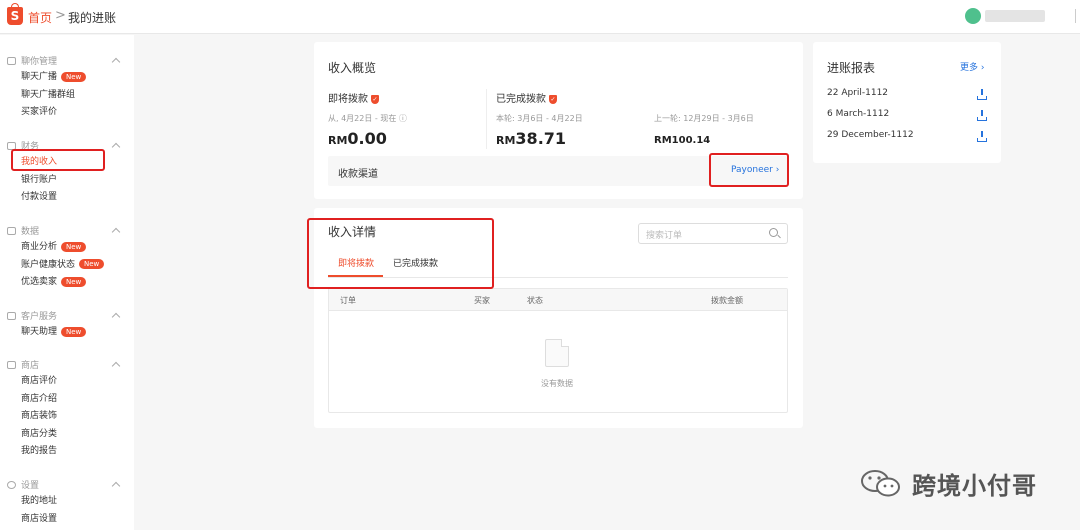 The width and height of the screenshot is (1080, 530). I want to click on more-reports-link: 更多 ›, so click(972, 66).